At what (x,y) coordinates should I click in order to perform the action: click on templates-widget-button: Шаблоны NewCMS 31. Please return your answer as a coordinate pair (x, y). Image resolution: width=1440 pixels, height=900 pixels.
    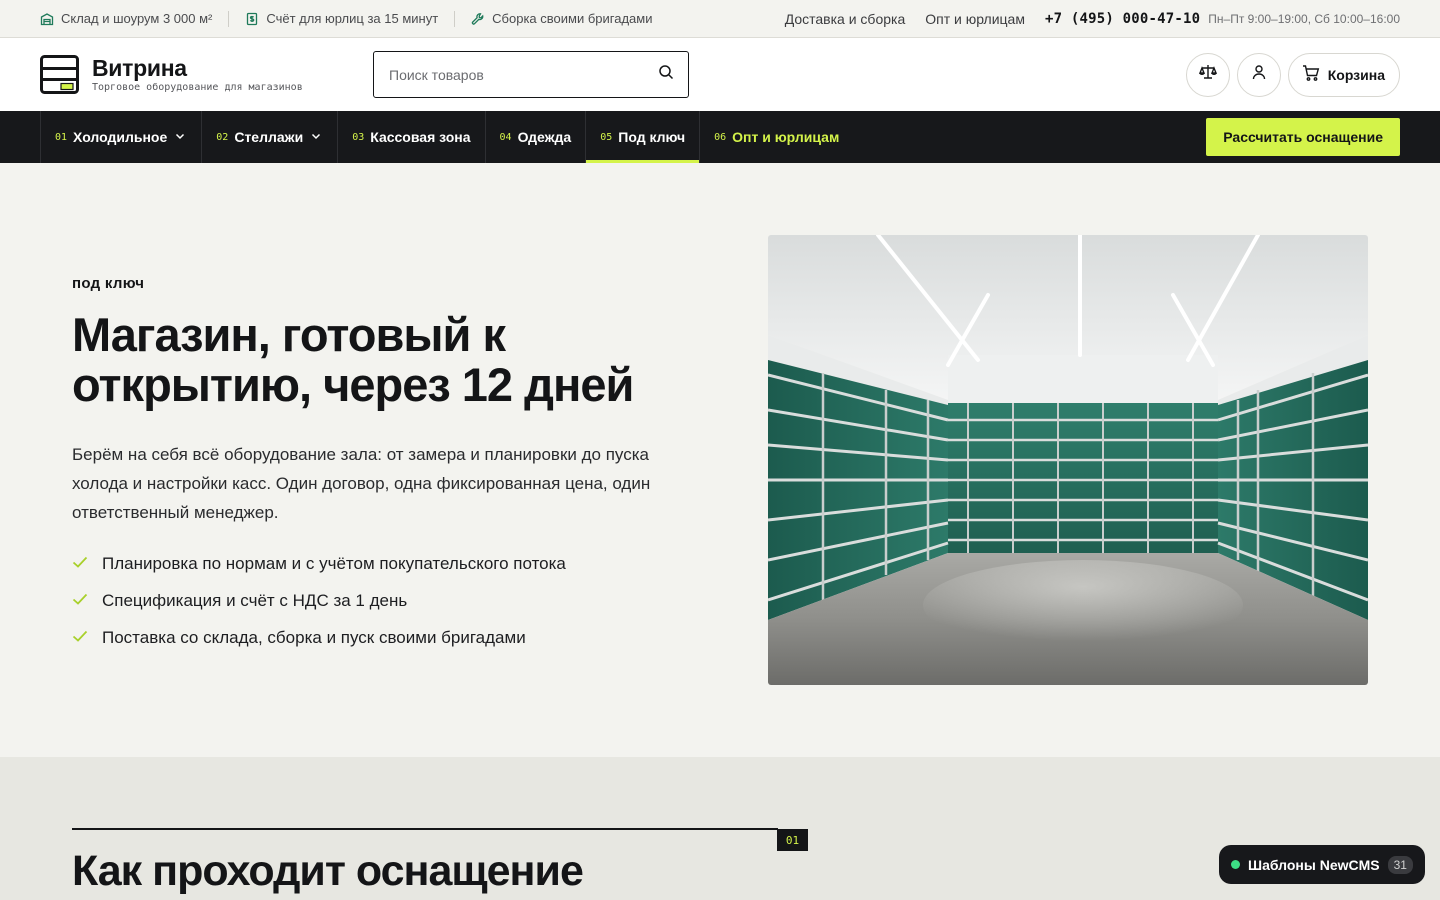
    Looking at the image, I should click on (1322, 864).